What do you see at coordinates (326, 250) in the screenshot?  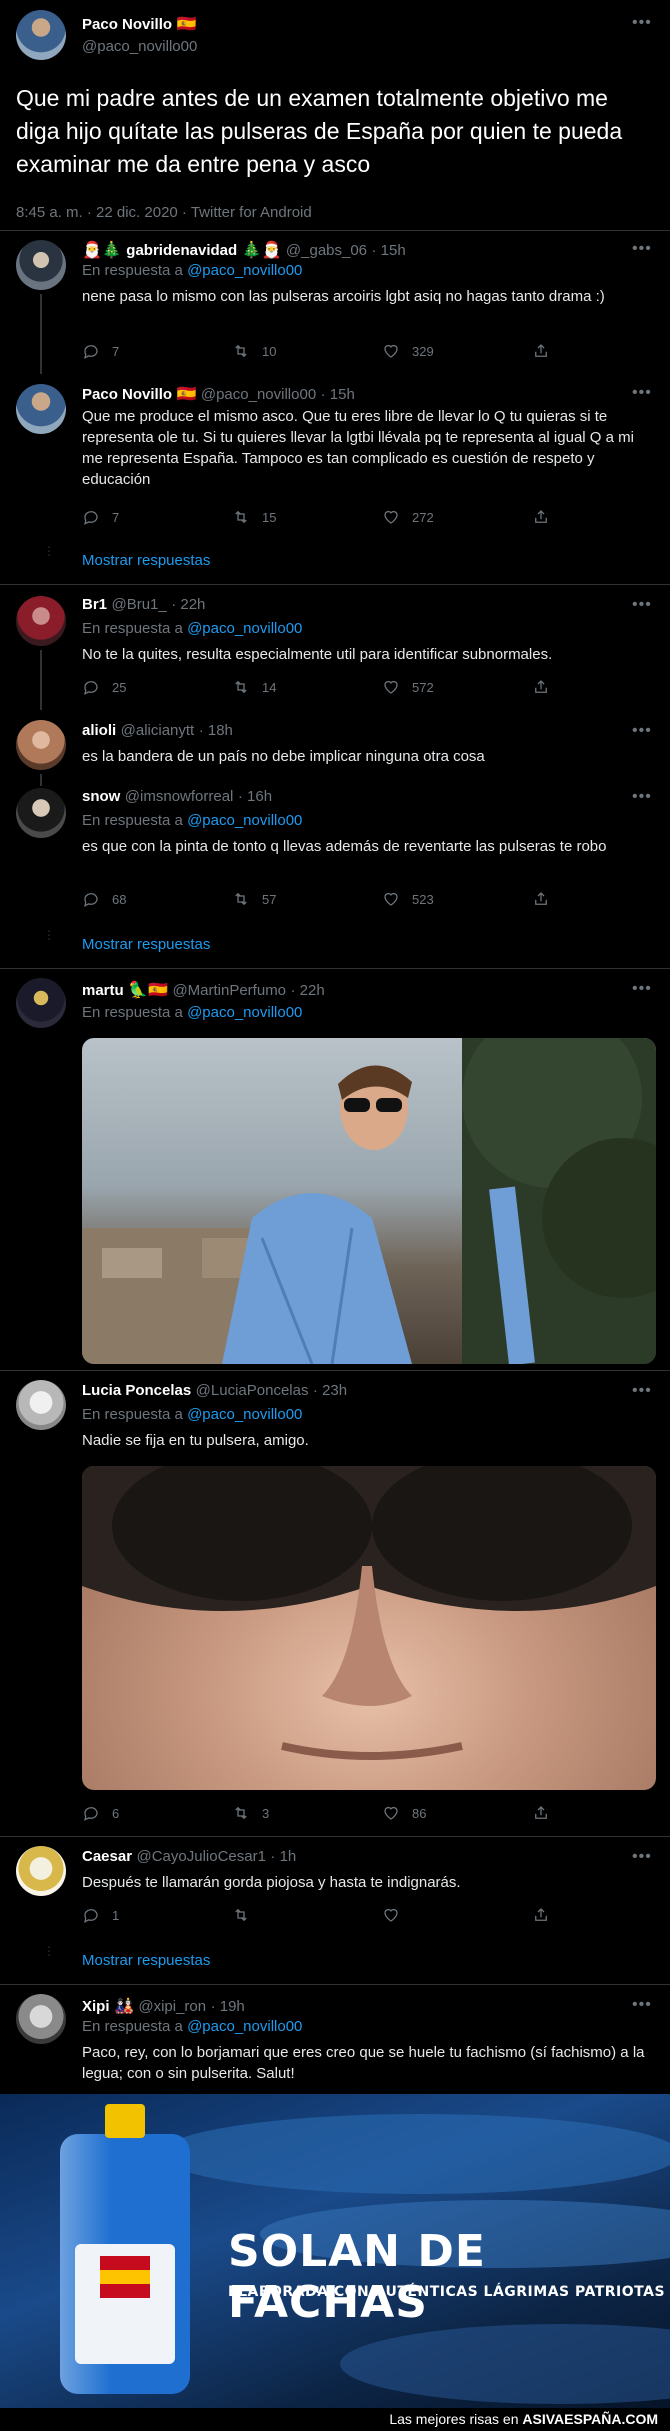 I see `author-handle: @_gabs_06` at bounding box center [326, 250].